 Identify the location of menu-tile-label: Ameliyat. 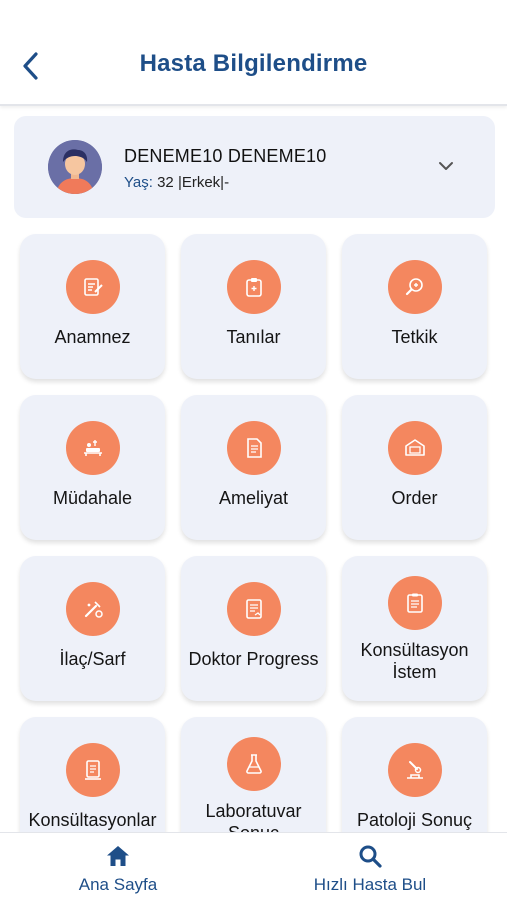
(253, 498).